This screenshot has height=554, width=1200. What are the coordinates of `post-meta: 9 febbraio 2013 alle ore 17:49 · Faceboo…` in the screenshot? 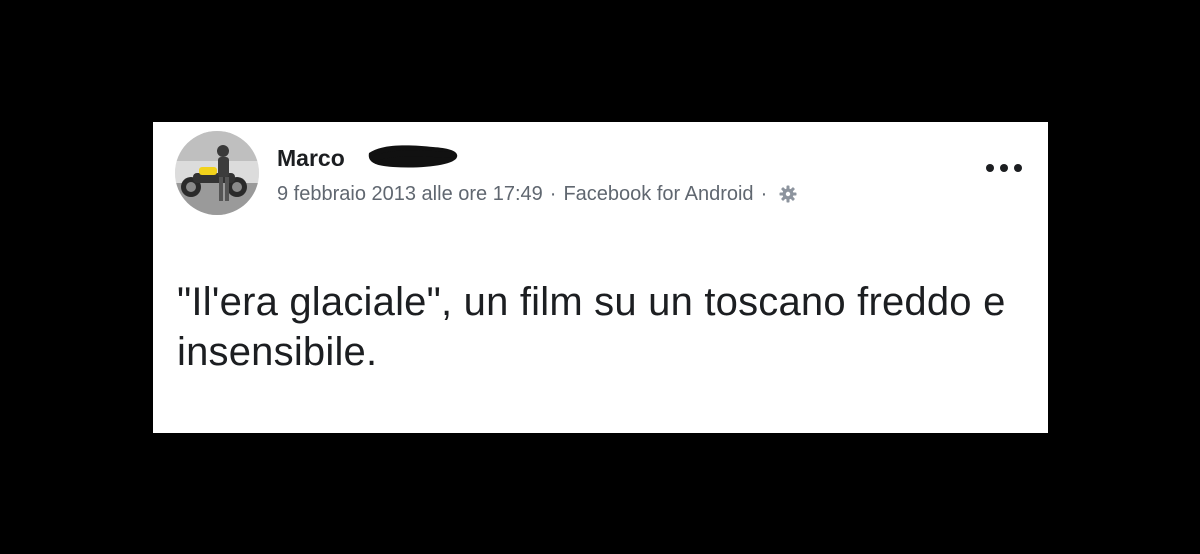 It's located at (537, 194).